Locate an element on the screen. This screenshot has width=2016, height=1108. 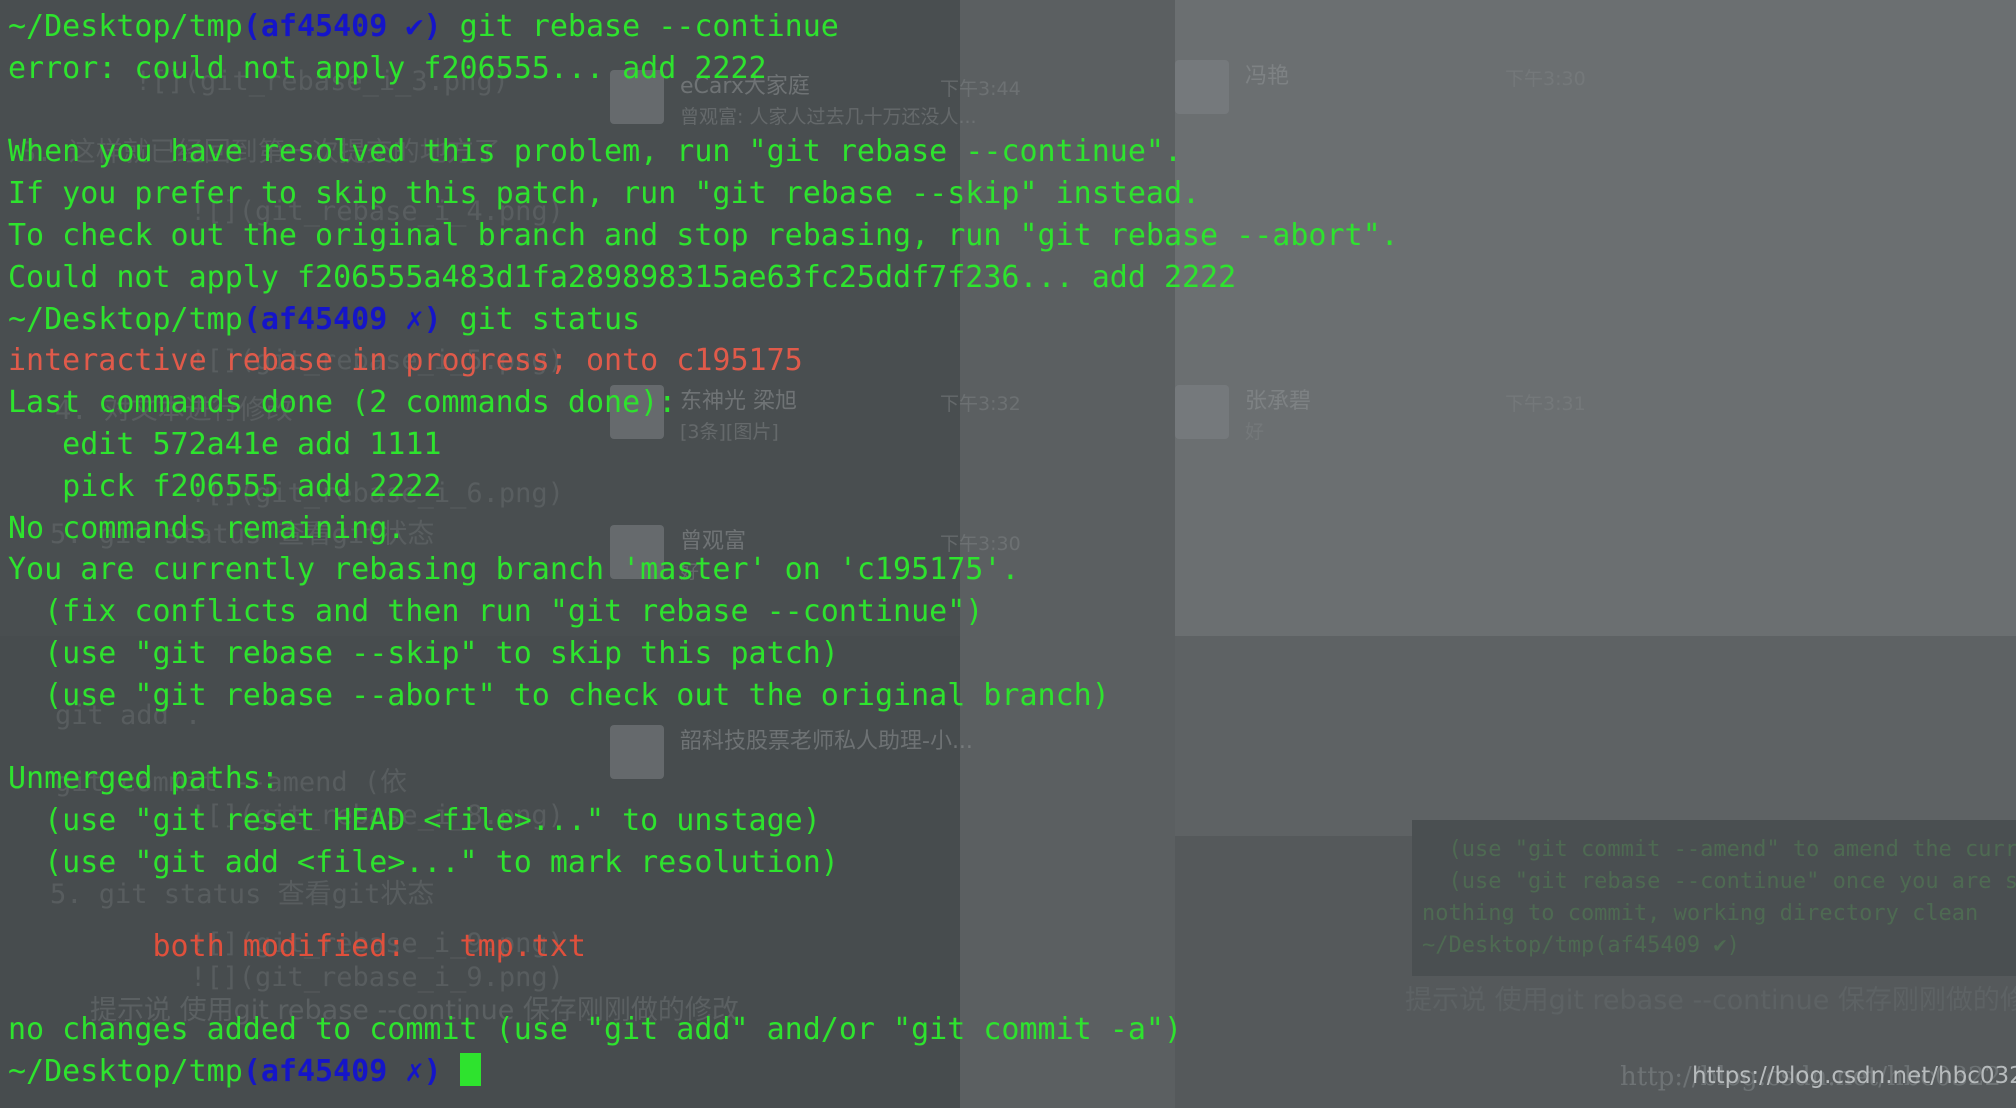
terminal-text: both modified: tmp.txt is located at coordinates (297, 946).